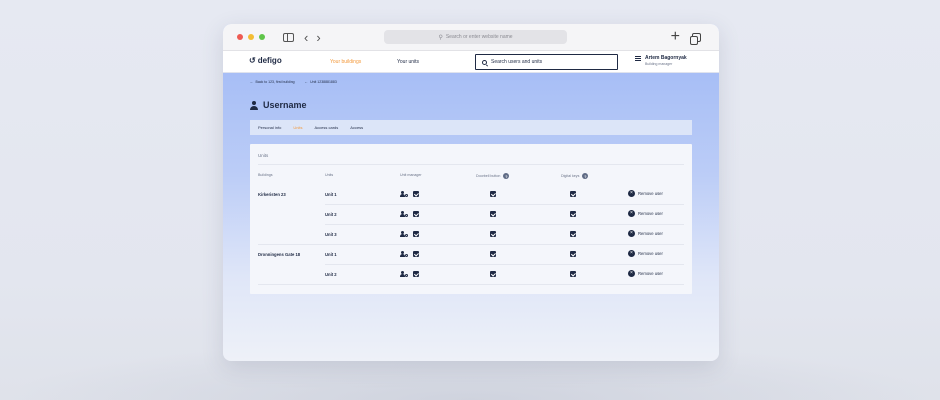 This screenshot has height=400, width=940. What do you see at coordinates (252, 60) in the screenshot?
I see `logo-mark-icon: ↺` at bounding box center [252, 60].